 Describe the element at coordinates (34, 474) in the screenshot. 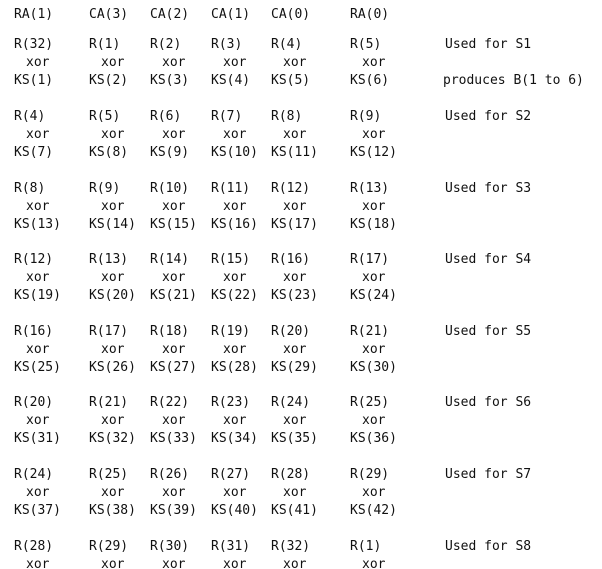

I see `register-bit-1: R(24)` at that location.